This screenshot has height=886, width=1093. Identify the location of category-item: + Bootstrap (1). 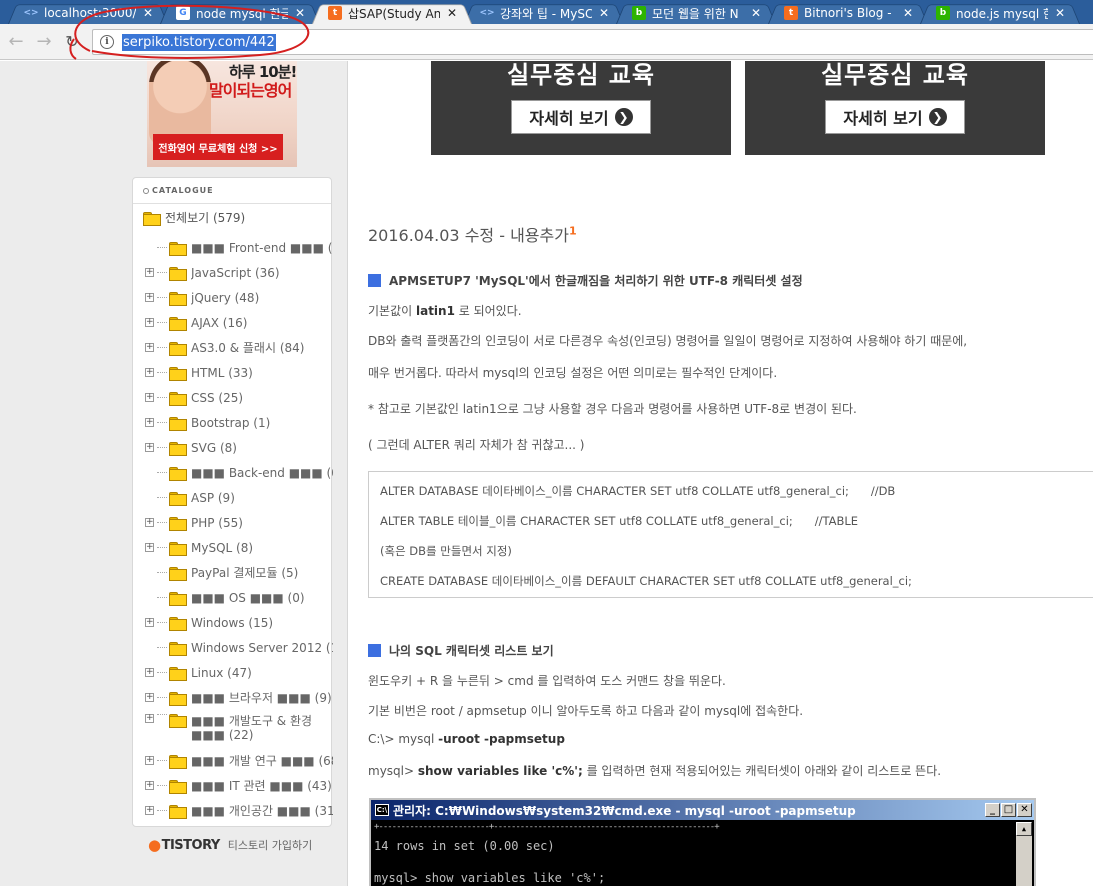
(239, 422).